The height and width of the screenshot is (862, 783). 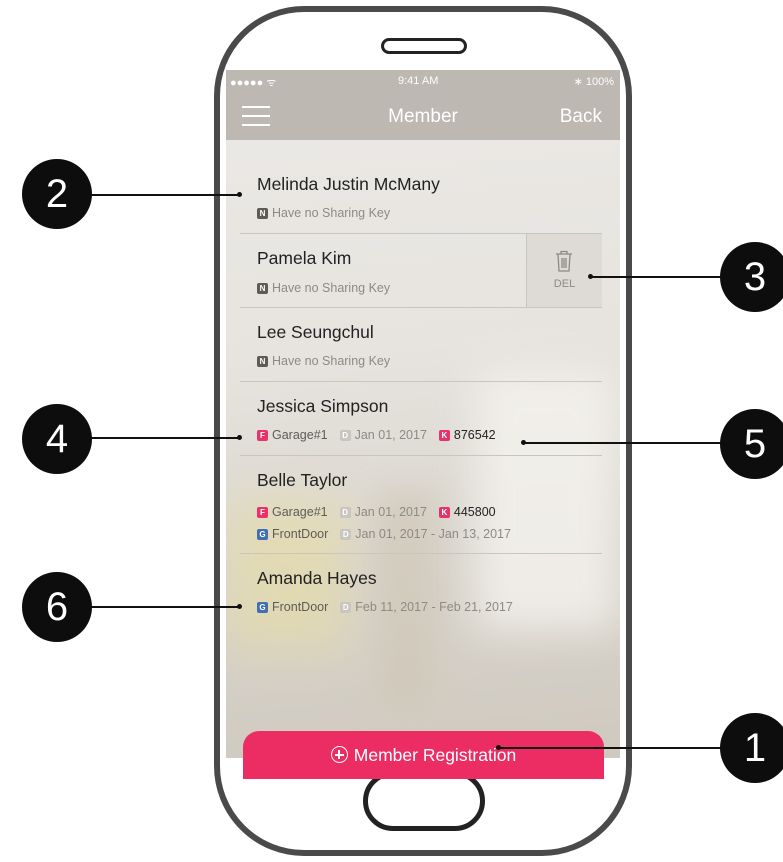 What do you see at coordinates (581, 117) in the screenshot?
I see `back-button: Back` at bounding box center [581, 117].